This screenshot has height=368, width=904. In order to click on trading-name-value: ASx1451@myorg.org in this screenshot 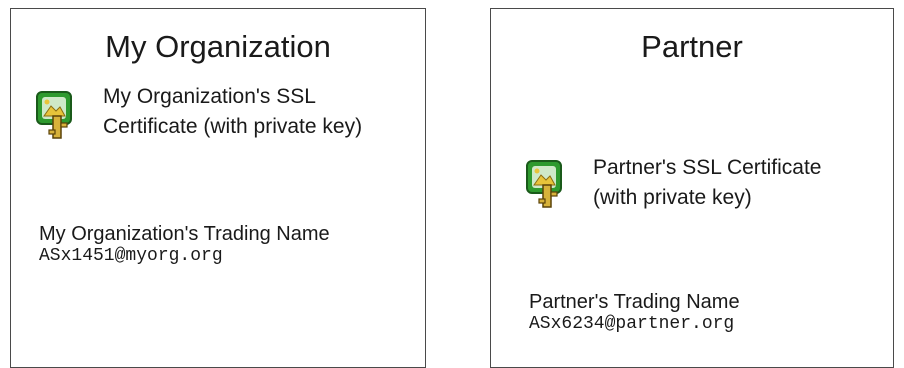, I will do `click(131, 256)`.